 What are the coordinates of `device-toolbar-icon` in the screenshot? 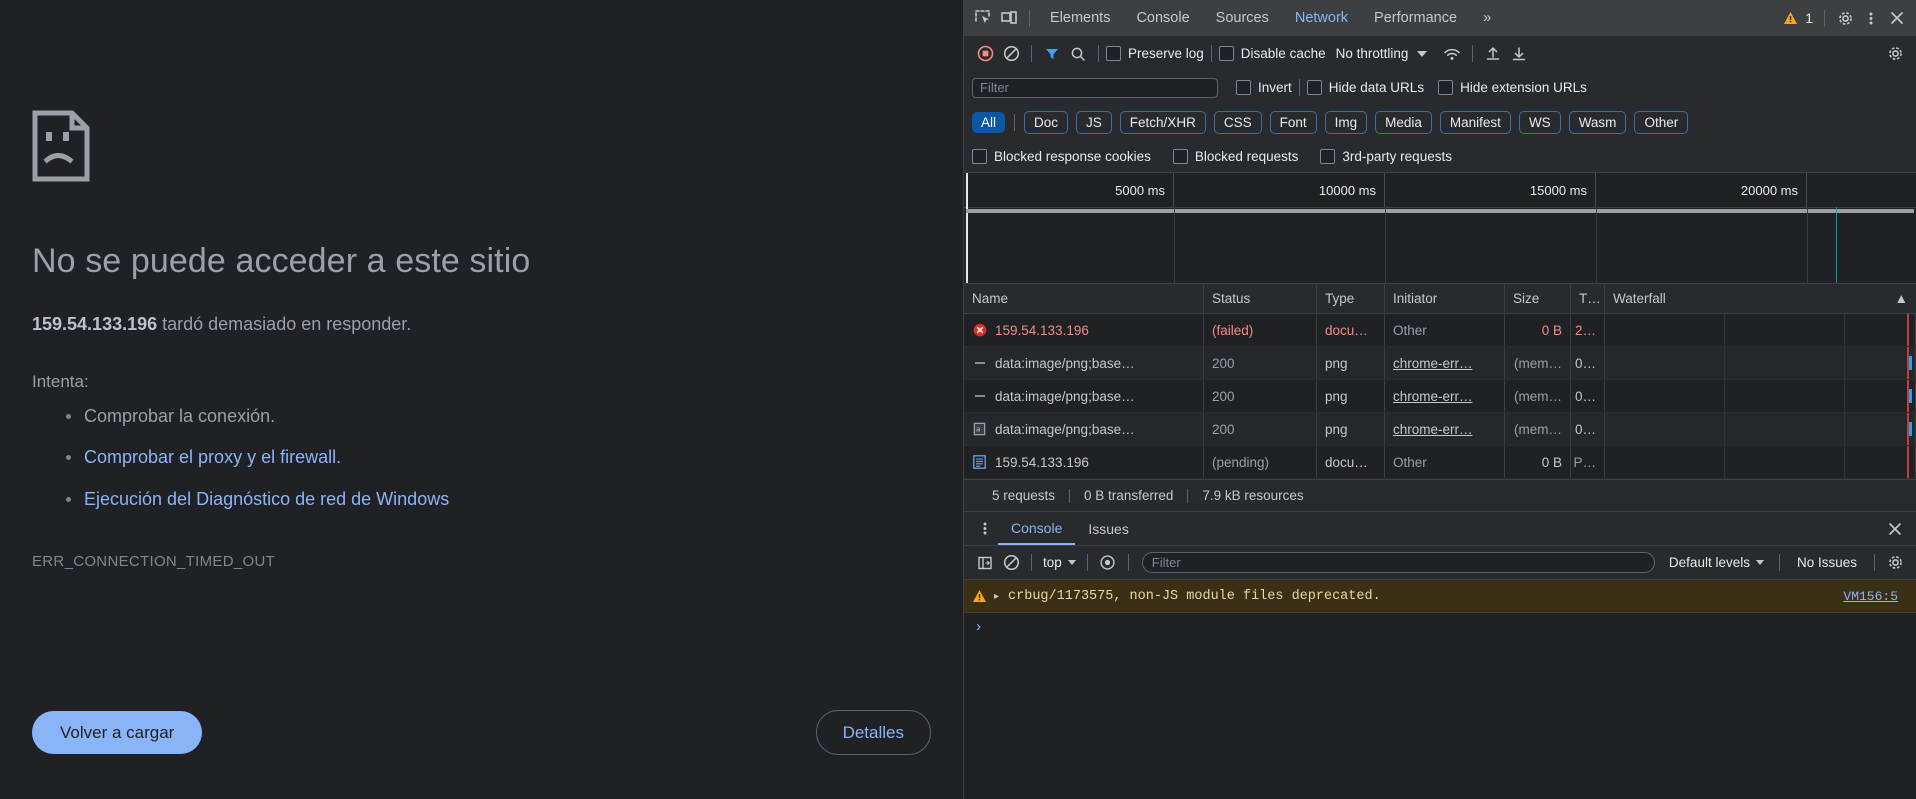 It's located at (1009, 18).